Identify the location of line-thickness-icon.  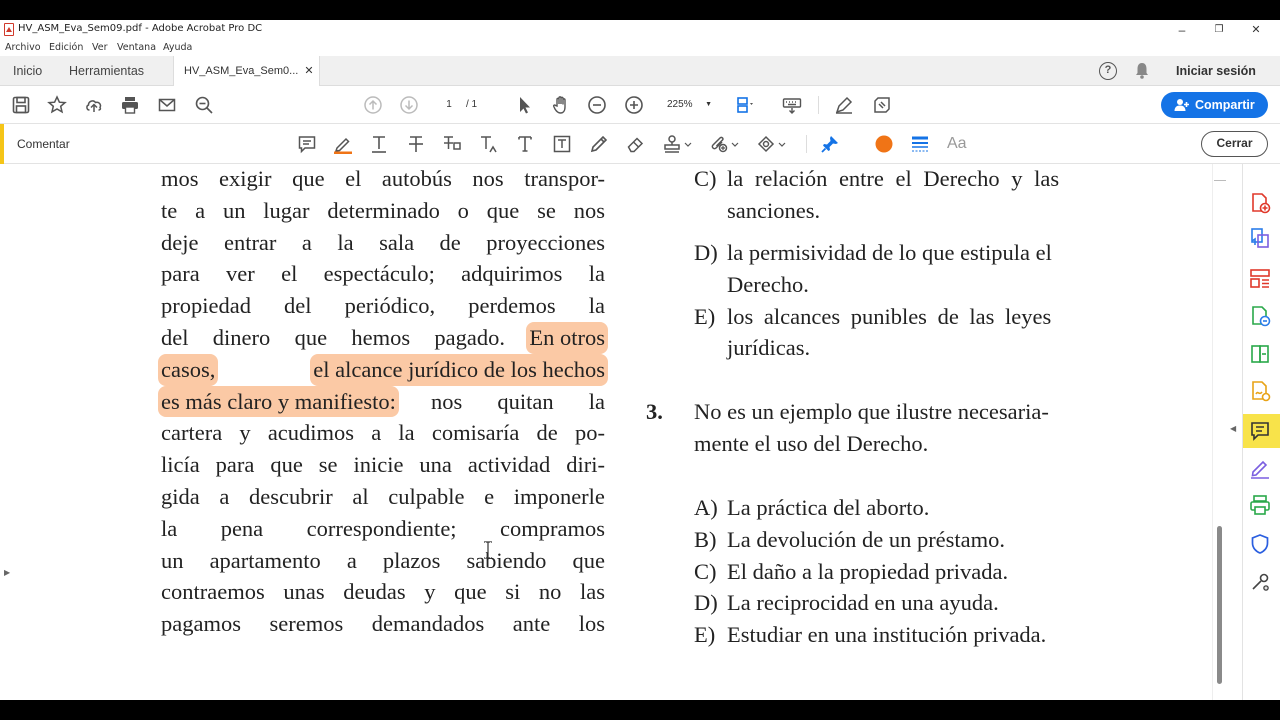
(920, 144).